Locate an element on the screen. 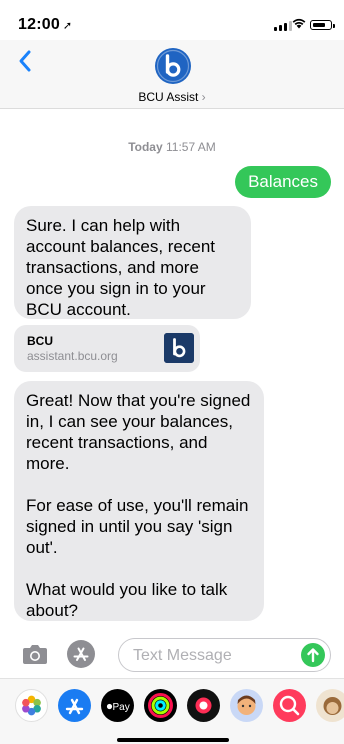 The height and width of the screenshot is (744, 344). monkey-face-icon is located at coordinates (332, 706).